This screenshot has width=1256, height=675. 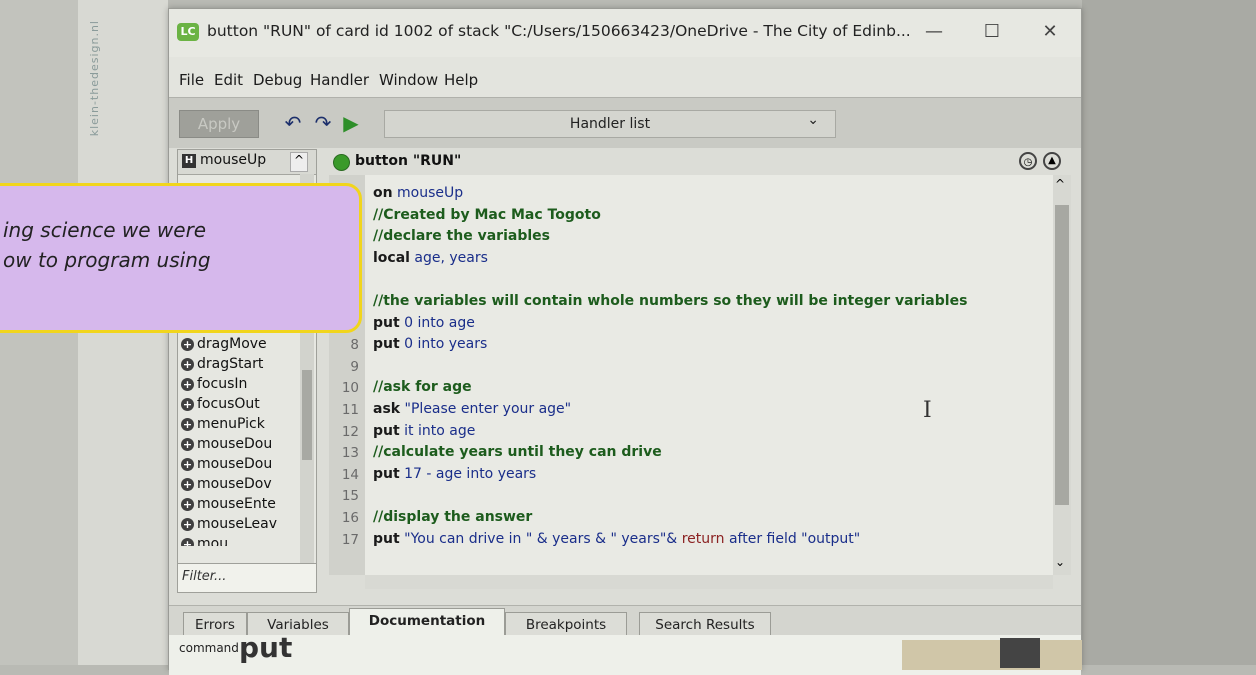 What do you see at coordinates (350, 410) in the screenshot?
I see `line-number: 11` at bounding box center [350, 410].